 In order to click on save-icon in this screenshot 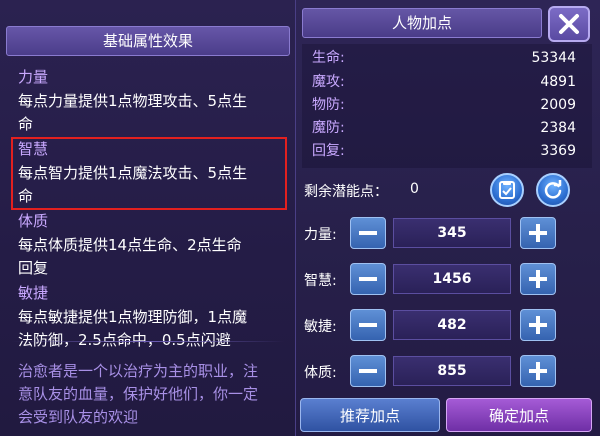, I will do `click(507, 190)`.